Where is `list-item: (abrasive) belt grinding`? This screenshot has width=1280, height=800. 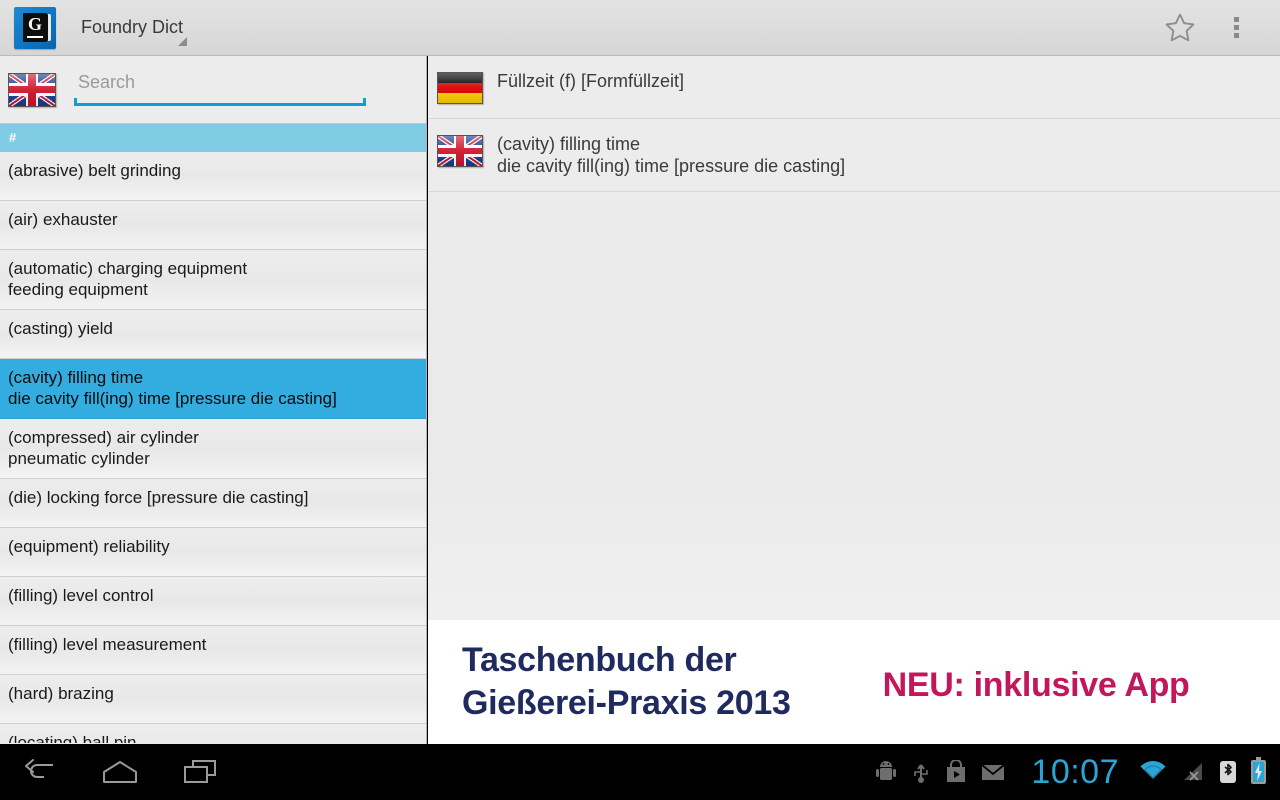
list-item: (abrasive) belt grinding is located at coordinates (213, 176).